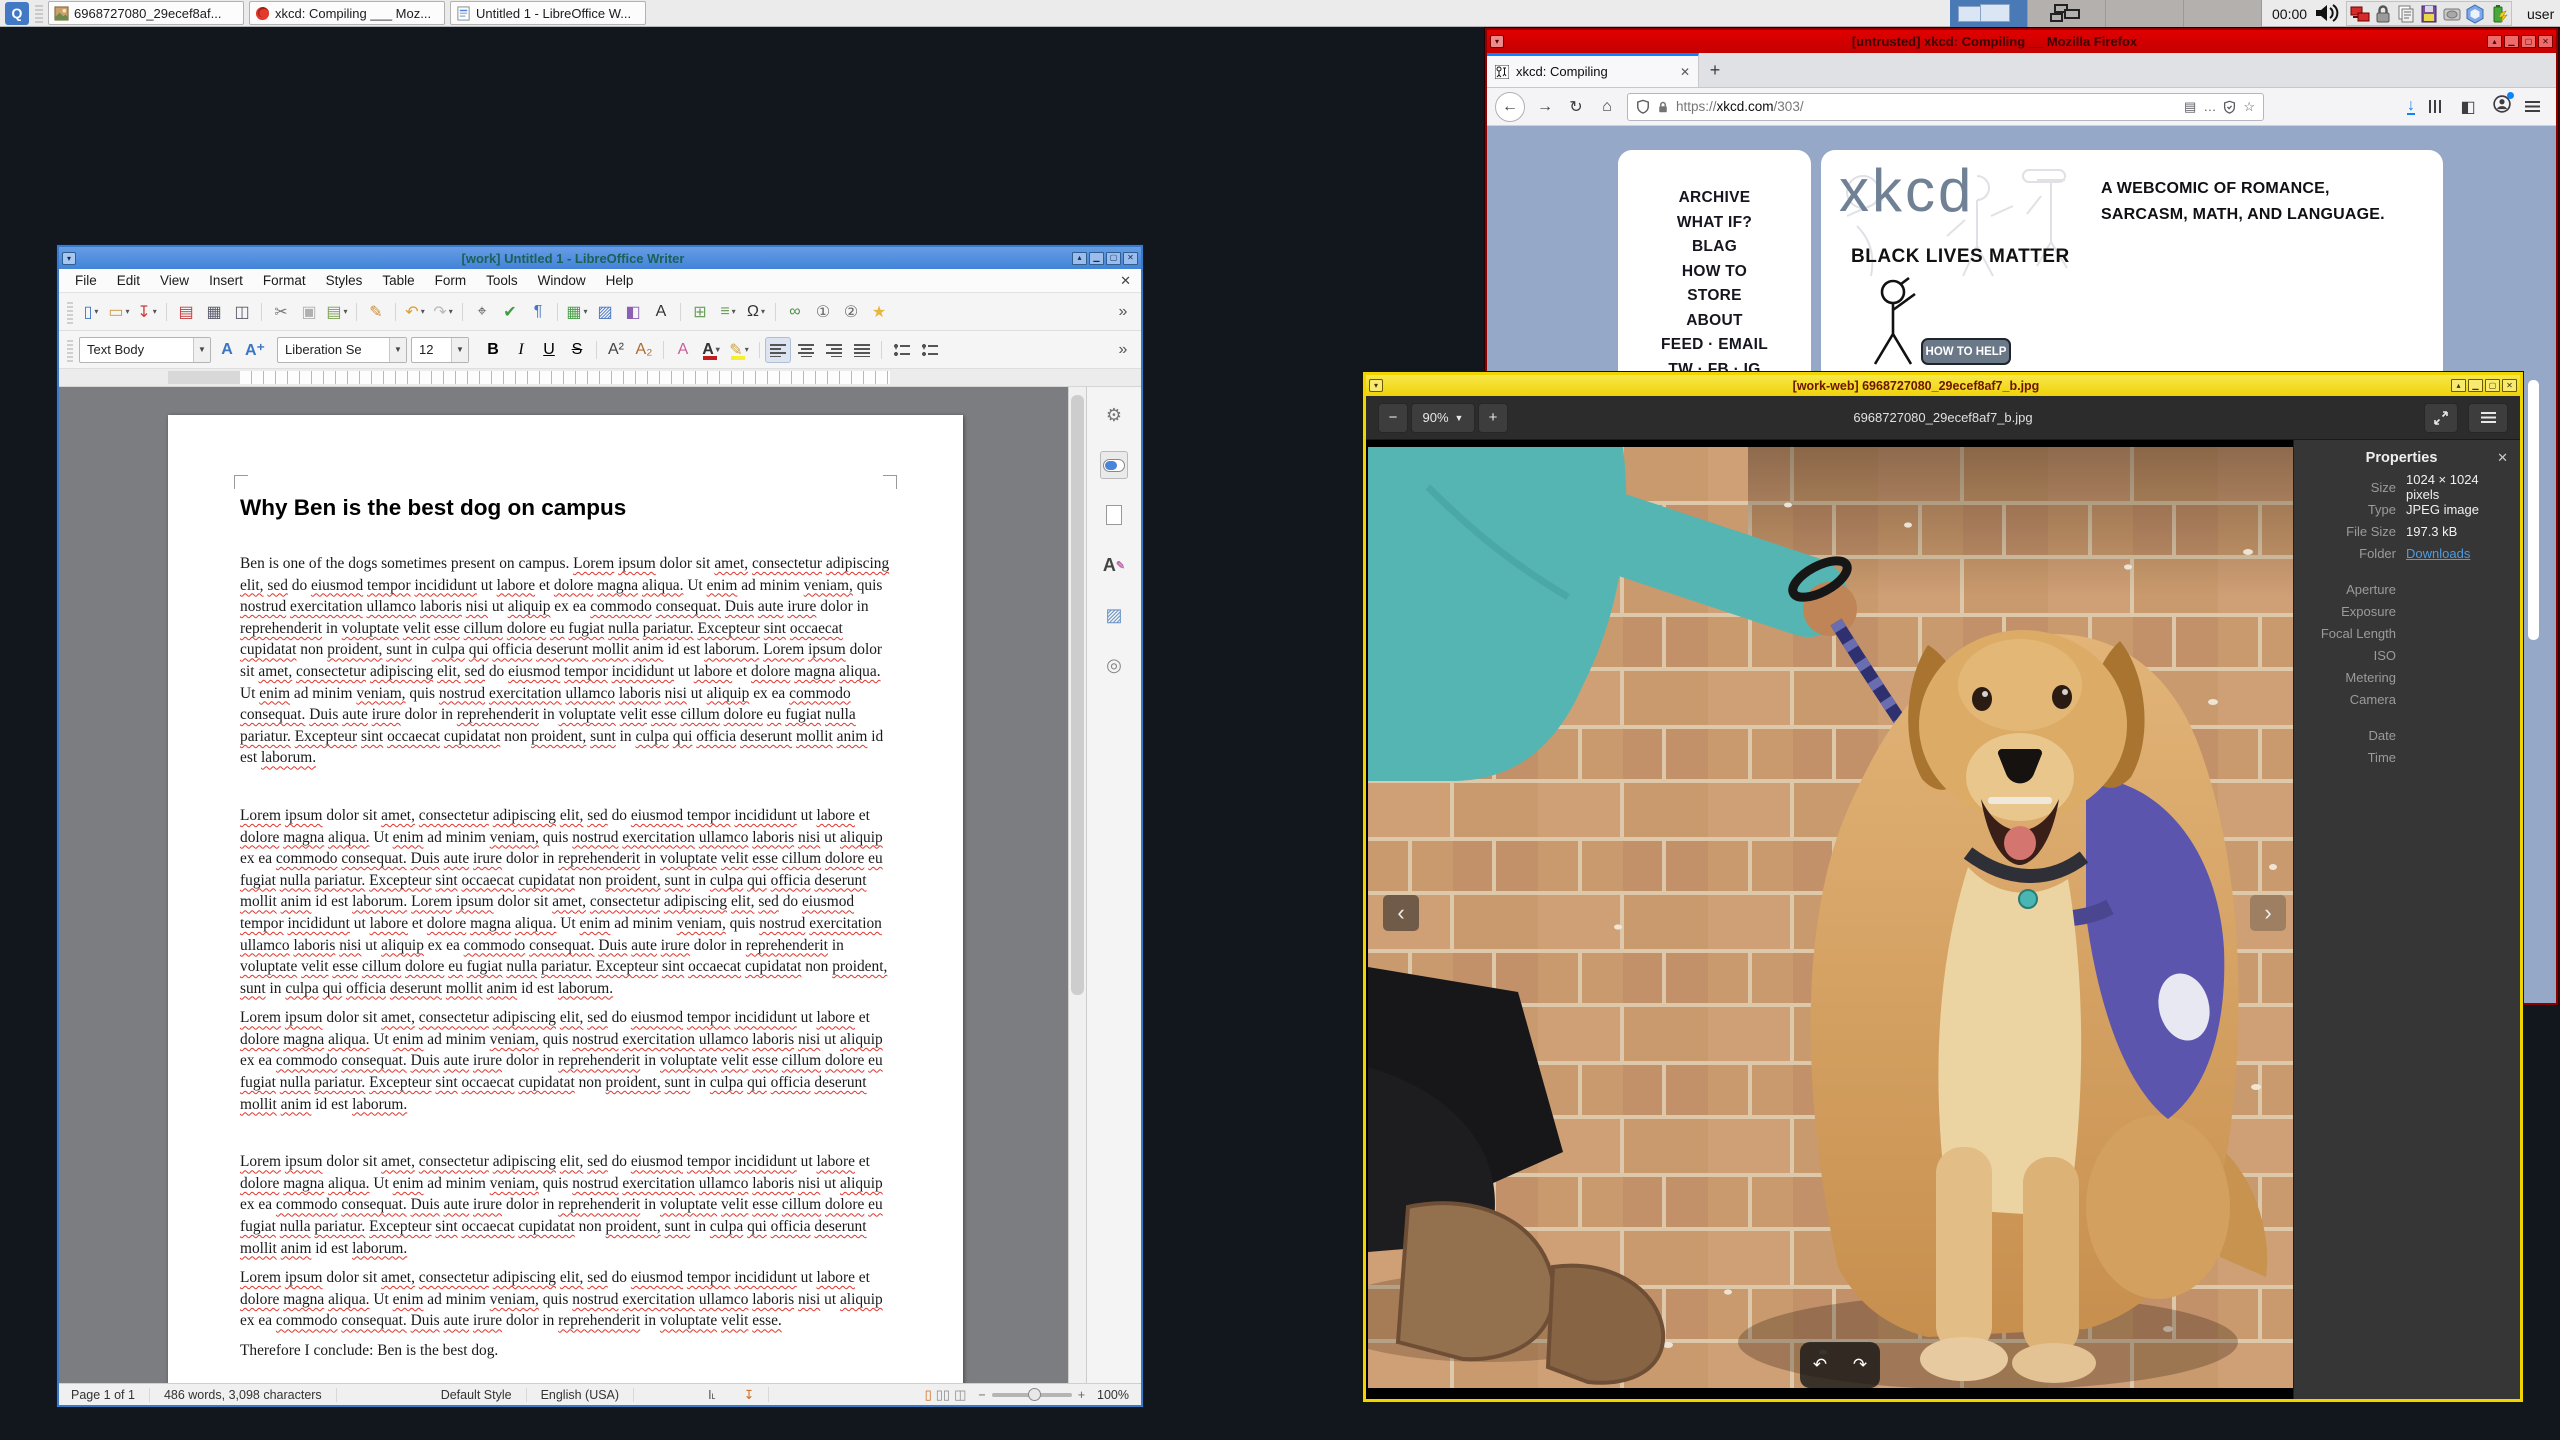  What do you see at coordinates (897, 350) in the screenshot?
I see `bullet-list-button` at bounding box center [897, 350].